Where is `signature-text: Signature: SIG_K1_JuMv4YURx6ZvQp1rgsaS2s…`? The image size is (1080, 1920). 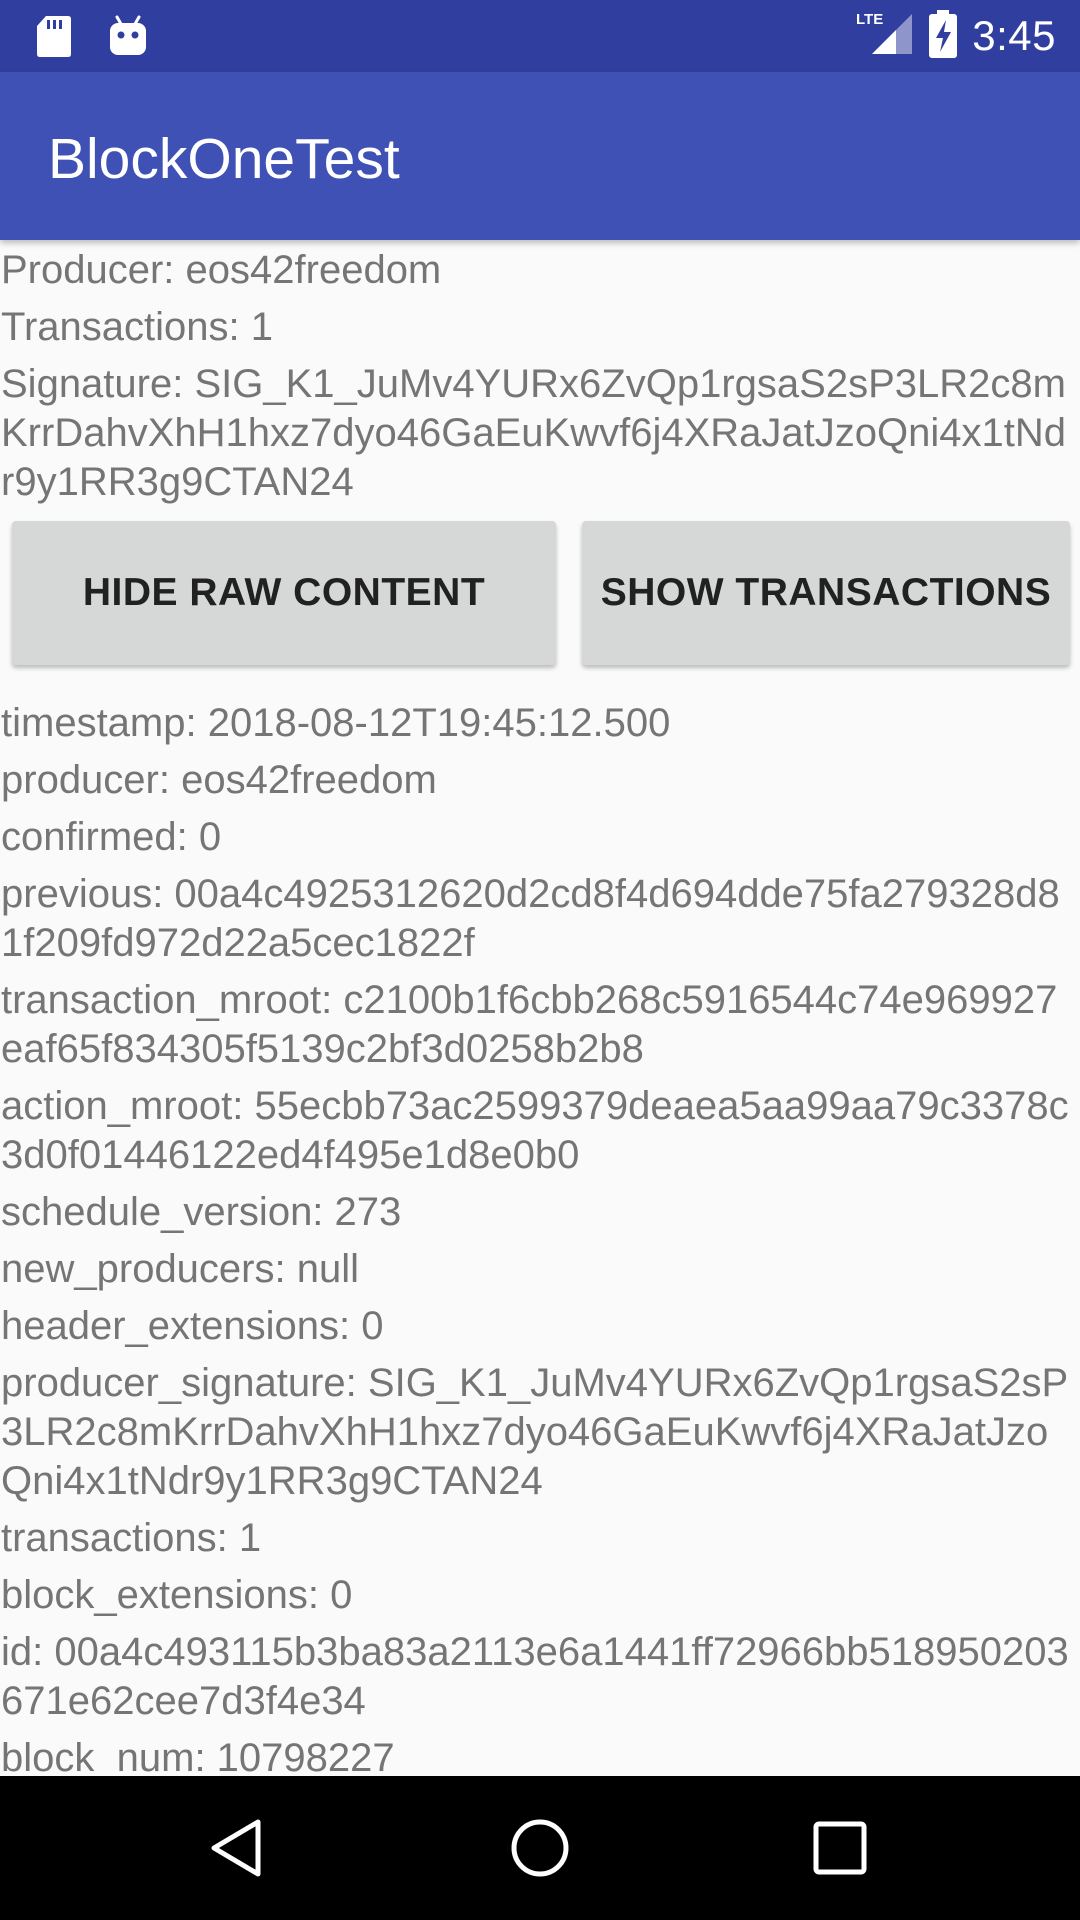
signature-text: Signature: SIG_K1_JuMv4YURx6ZvQp1rgsaS2s… is located at coordinates (533, 433).